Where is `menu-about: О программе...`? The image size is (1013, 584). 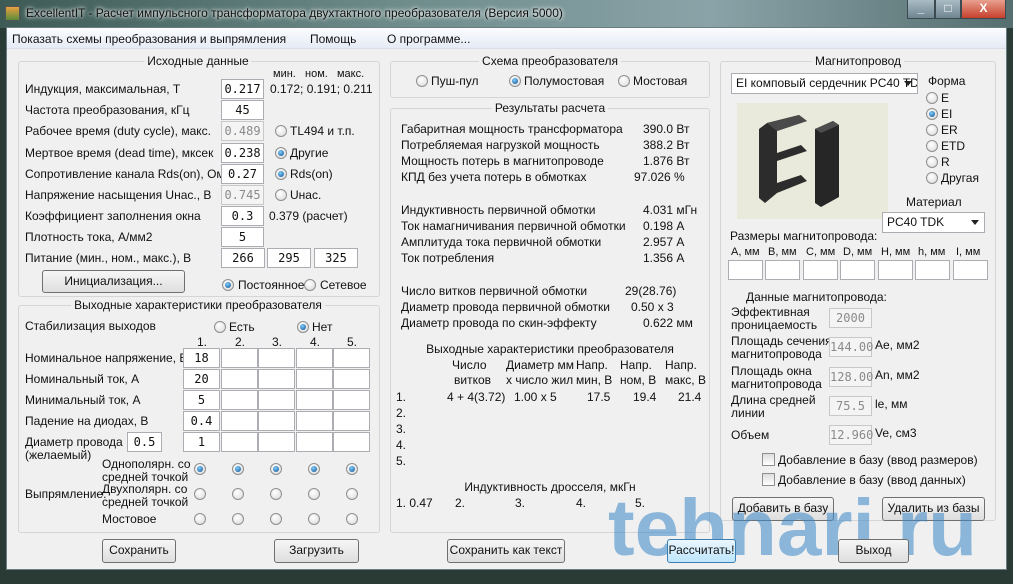
menu-about: О программе... is located at coordinates (428, 39).